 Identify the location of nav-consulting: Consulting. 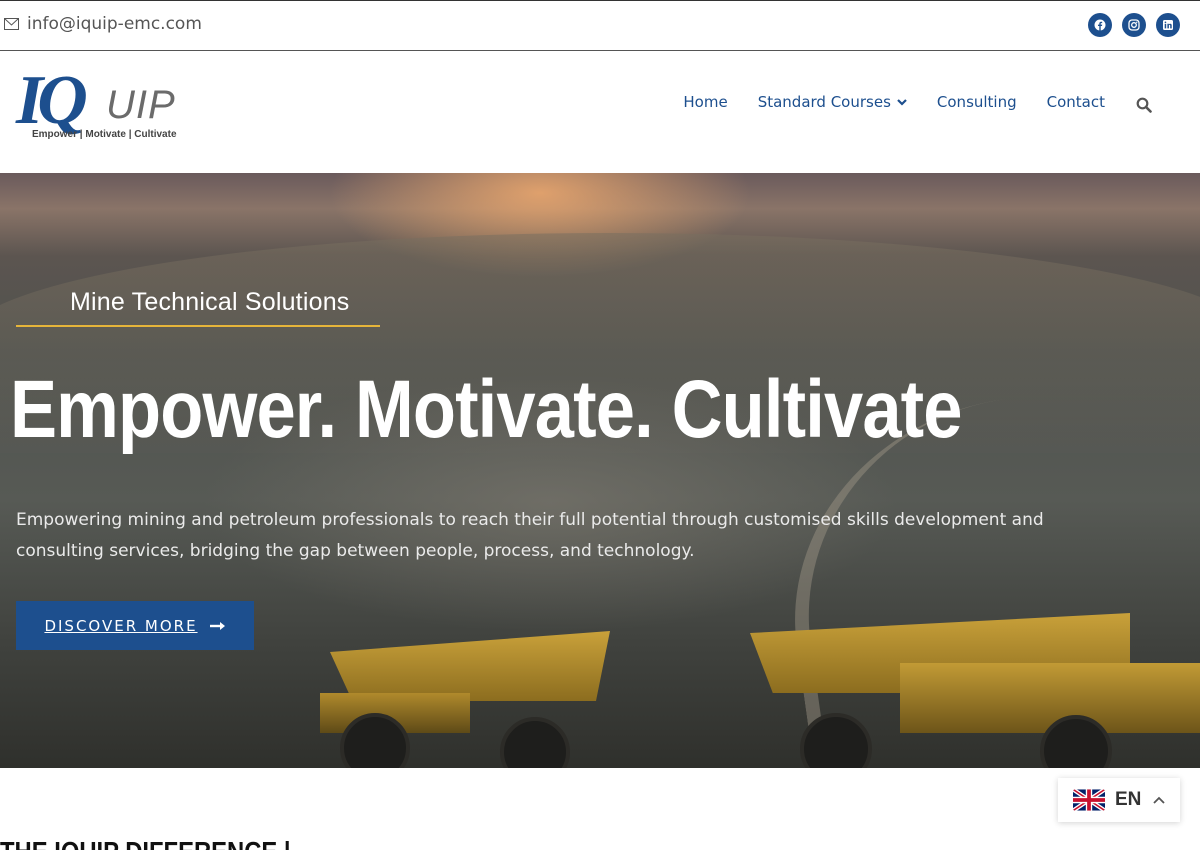
(977, 102).